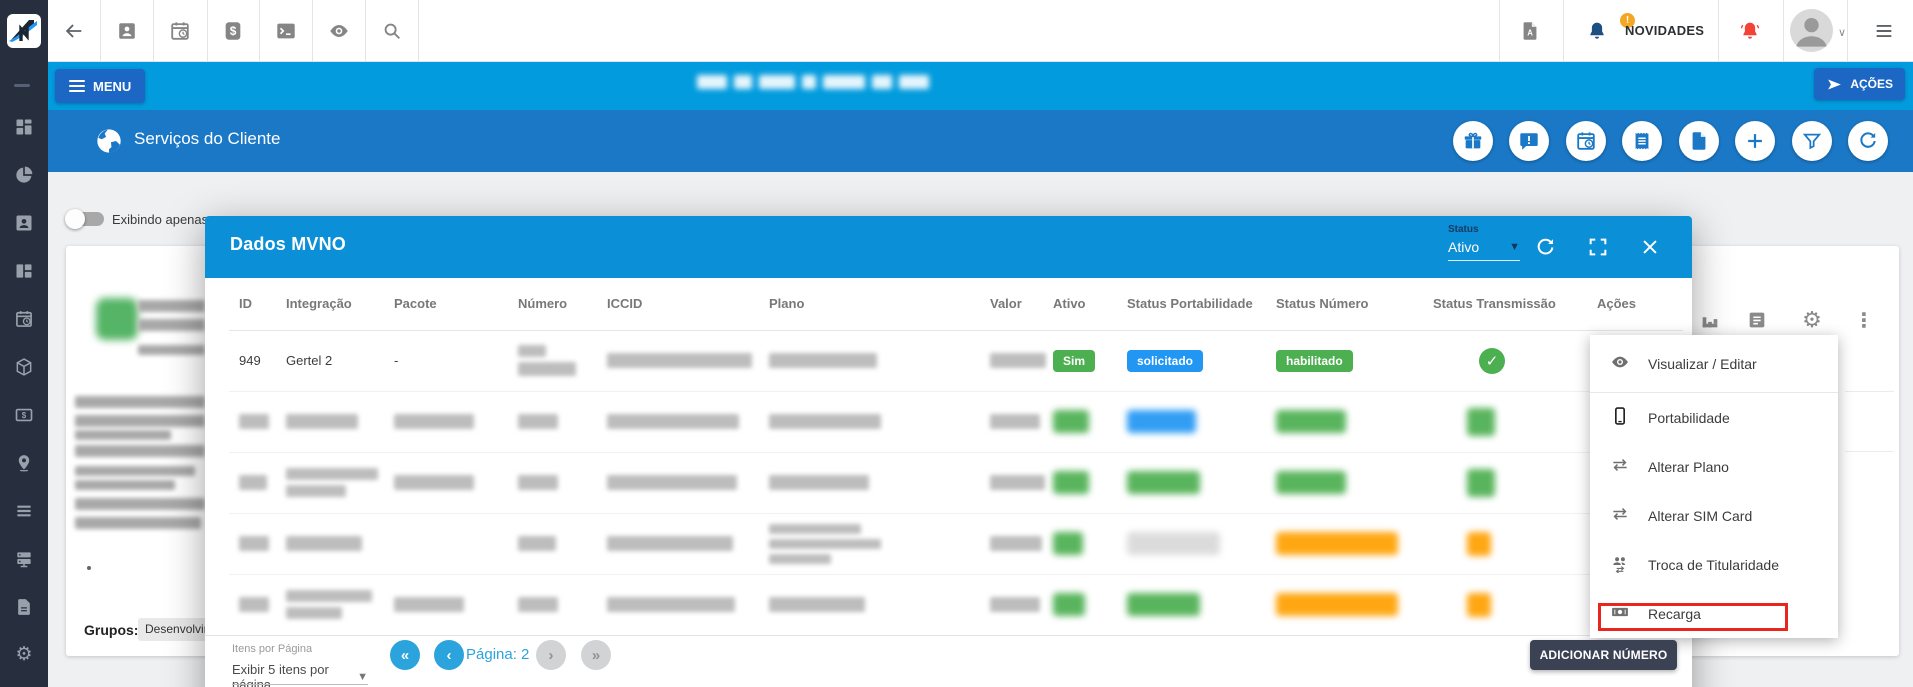  I want to click on notes-icon-button, so click(1757, 320).